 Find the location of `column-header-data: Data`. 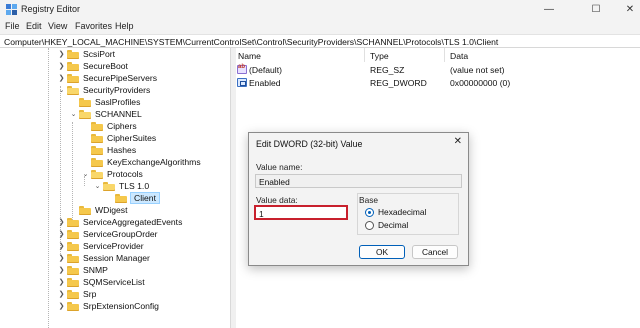

column-header-data: Data is located at coordinates (459, 56).